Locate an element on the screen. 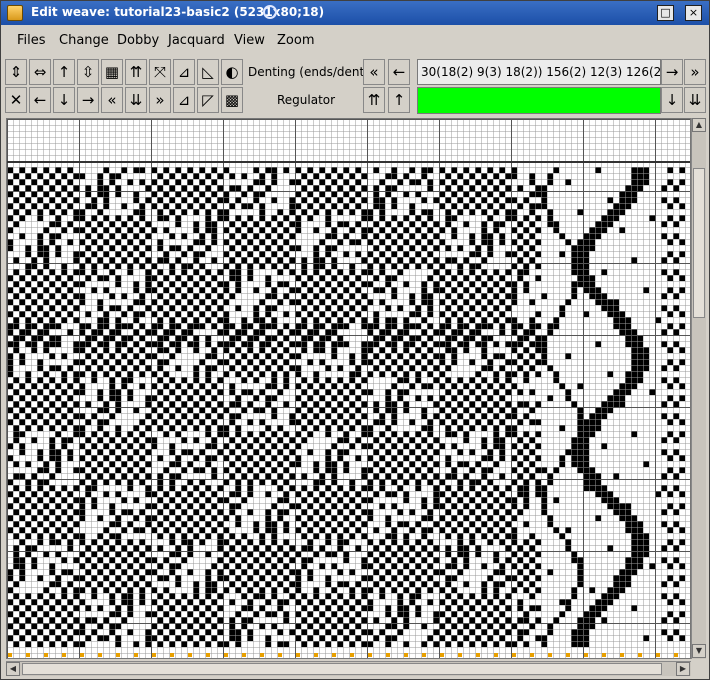  menu-jacquard: Jacquard is located at coordinates (196, 40).